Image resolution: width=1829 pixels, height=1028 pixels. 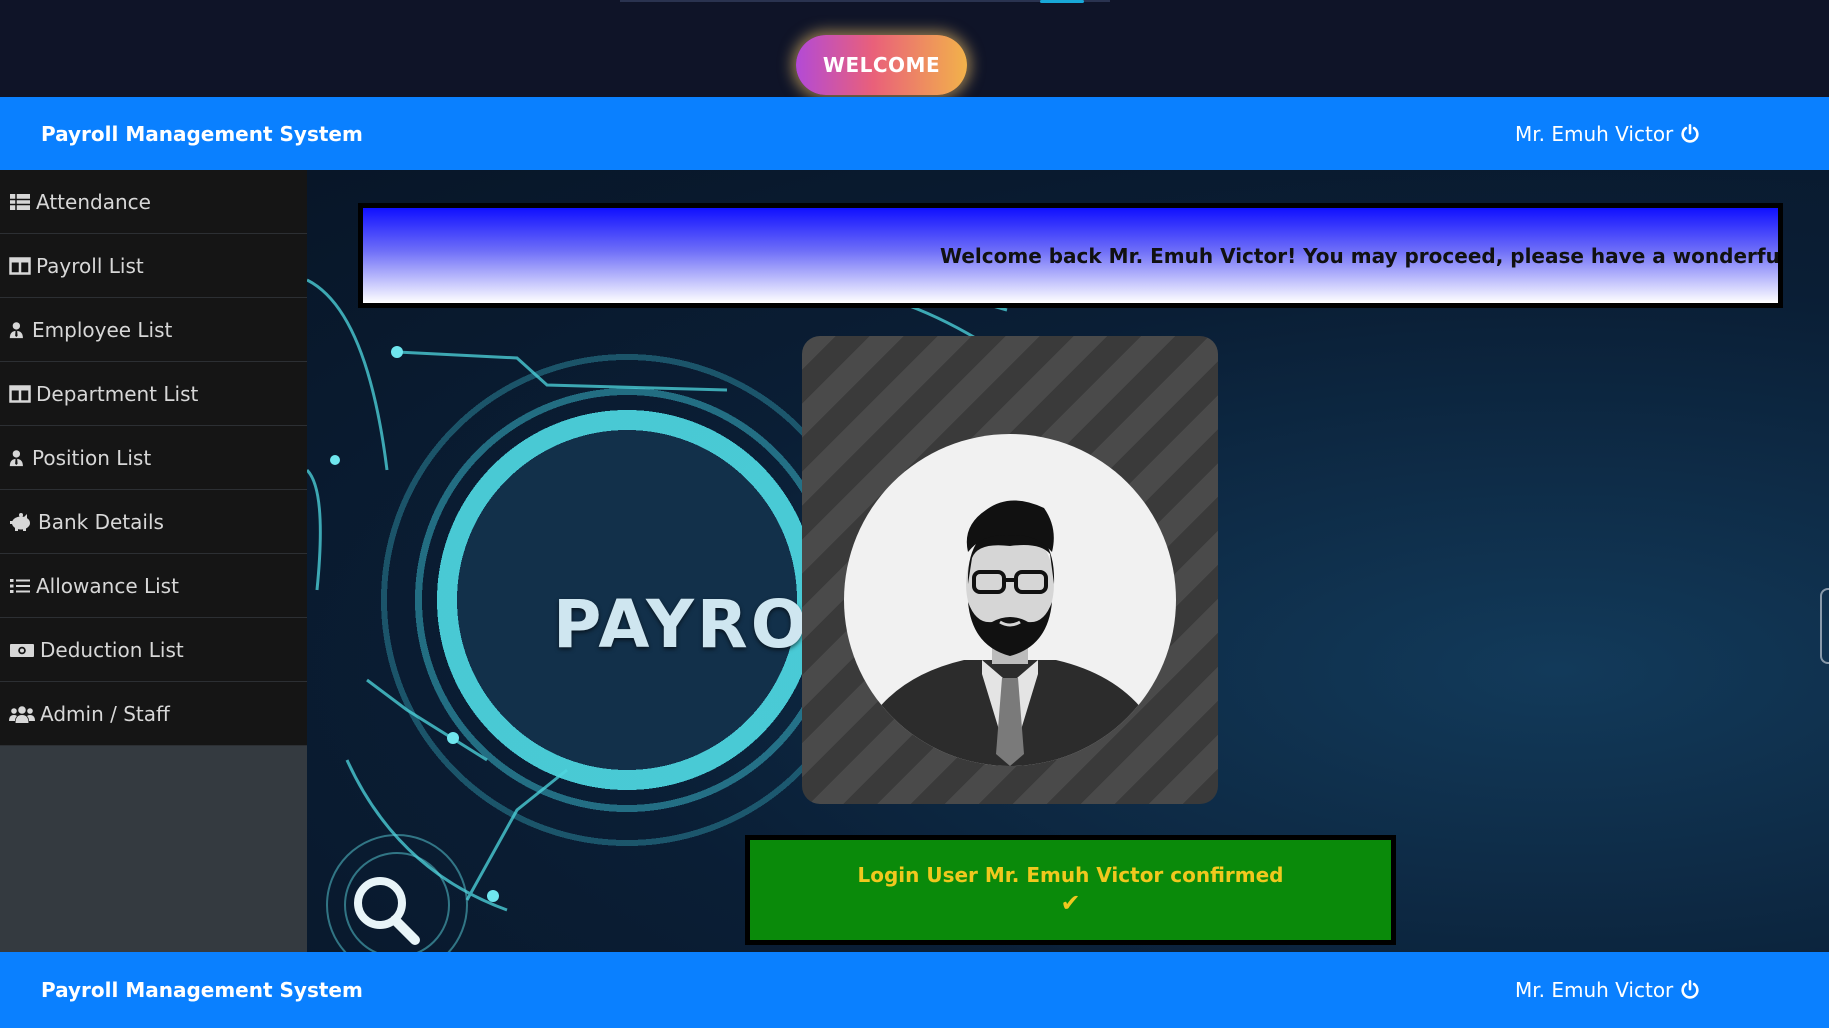 I want to click on sidebar-item-bank-details: Bank Details, so click(x=153, y=522).